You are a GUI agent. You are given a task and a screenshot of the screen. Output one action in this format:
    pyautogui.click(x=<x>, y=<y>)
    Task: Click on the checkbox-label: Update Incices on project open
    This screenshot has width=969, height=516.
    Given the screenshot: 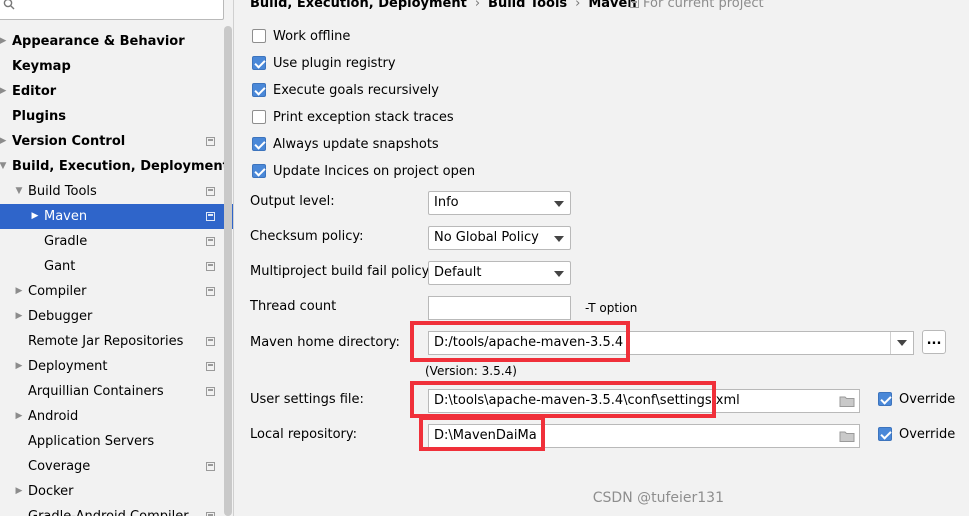 What is the action you would take?
    pyautogui.click(x=374, y=171)
    